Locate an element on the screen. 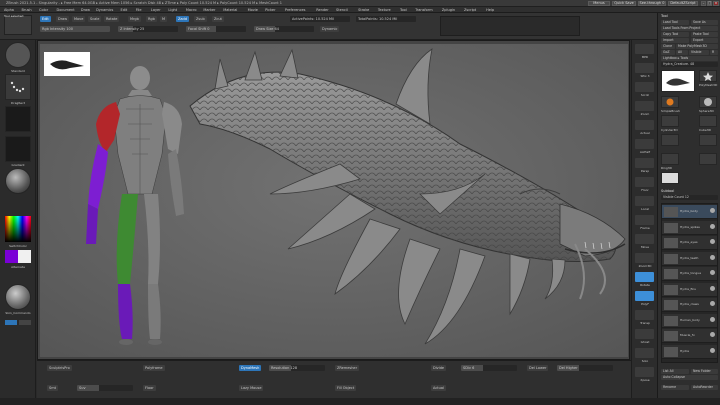 The height and width of the screenshot is (405, 720). zcut-button: Zcut is located at coordinates (218, 19).